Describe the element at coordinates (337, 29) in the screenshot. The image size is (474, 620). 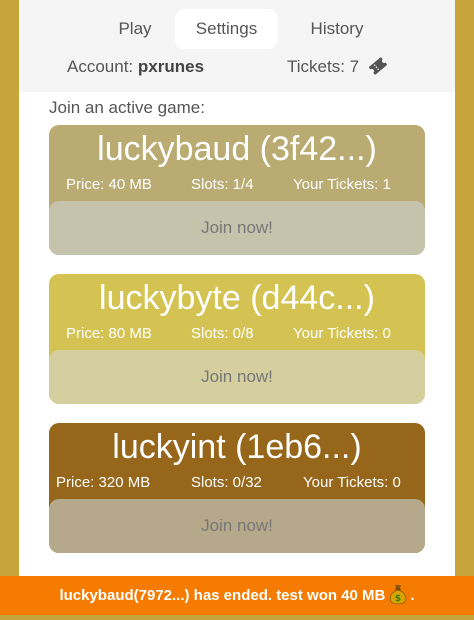
I see `tab-history: History` at that location.